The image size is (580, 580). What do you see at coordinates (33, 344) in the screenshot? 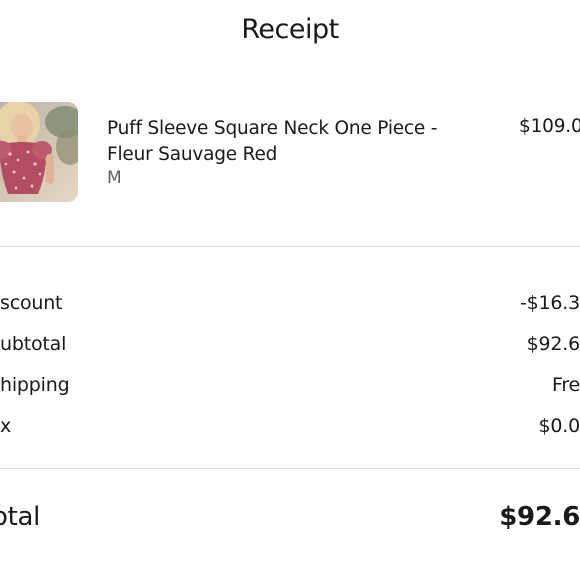
I see `summary-label: ubtotal` at bounding box center [33, 344].